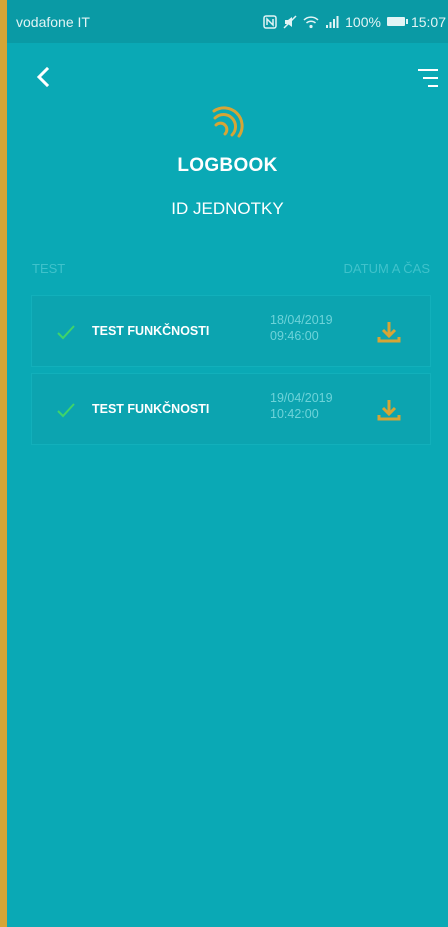 The image size is (448, 927). What do you see at coordinates (290, 21) in the screenshot?
I see `mute-icon` at bounding box center [290, 21].